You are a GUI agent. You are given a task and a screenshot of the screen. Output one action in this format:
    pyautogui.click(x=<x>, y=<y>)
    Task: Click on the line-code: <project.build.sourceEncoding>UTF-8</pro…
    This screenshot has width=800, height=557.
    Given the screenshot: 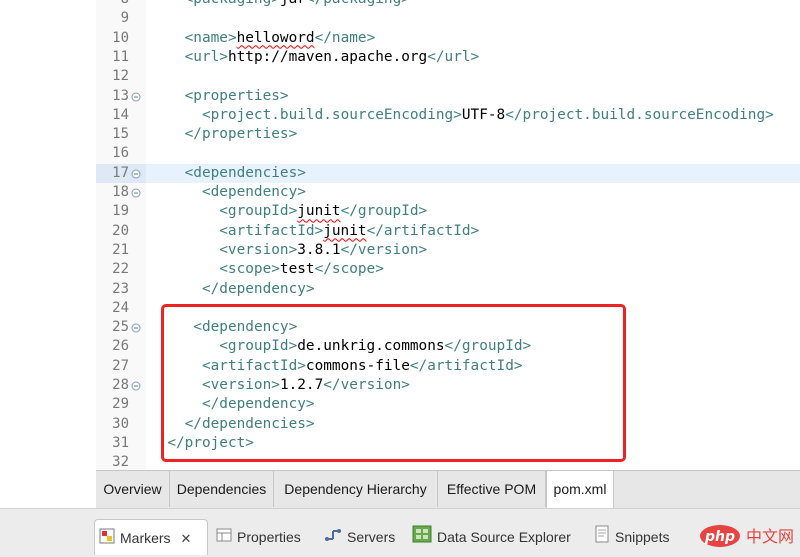 What is the action you would take?
    pyautogui.click(x=488, y=115)
    